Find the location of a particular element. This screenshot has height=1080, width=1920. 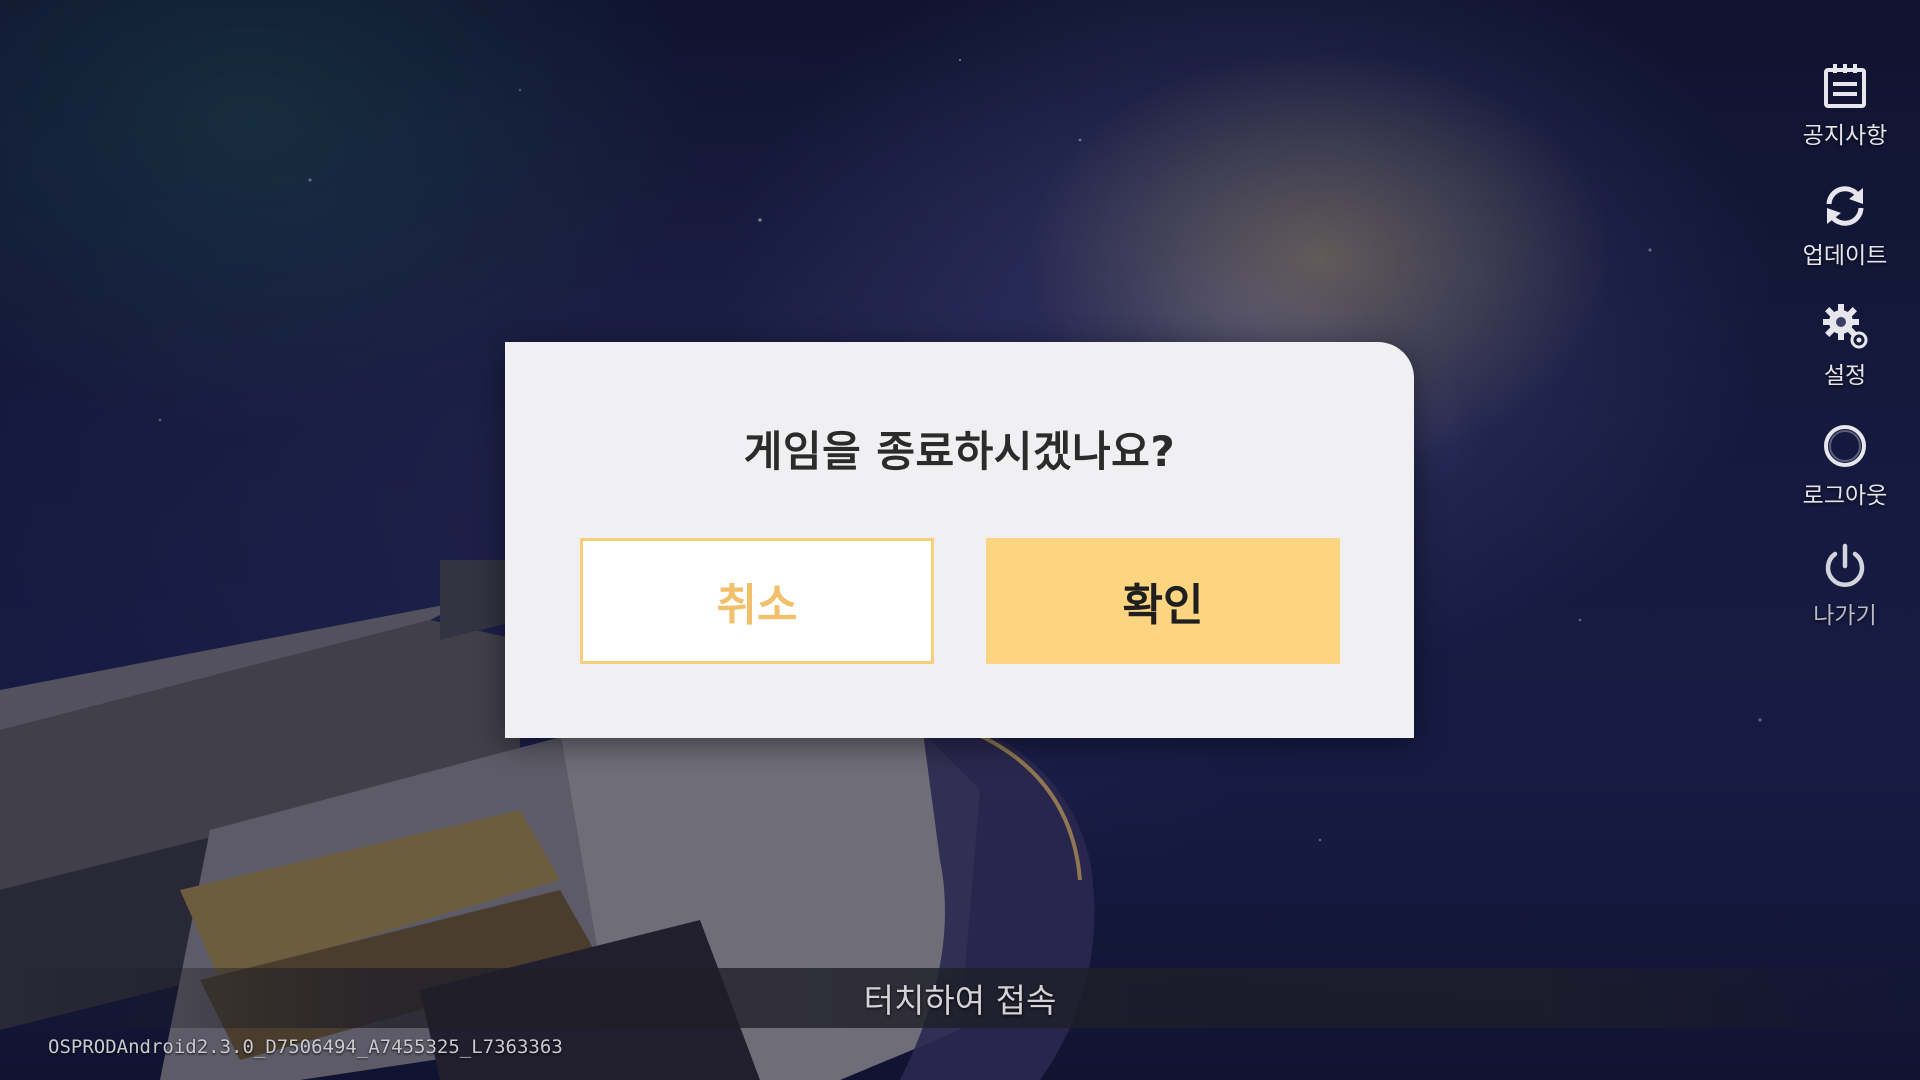

refresh-icon is located at coordinates (1845, 206).